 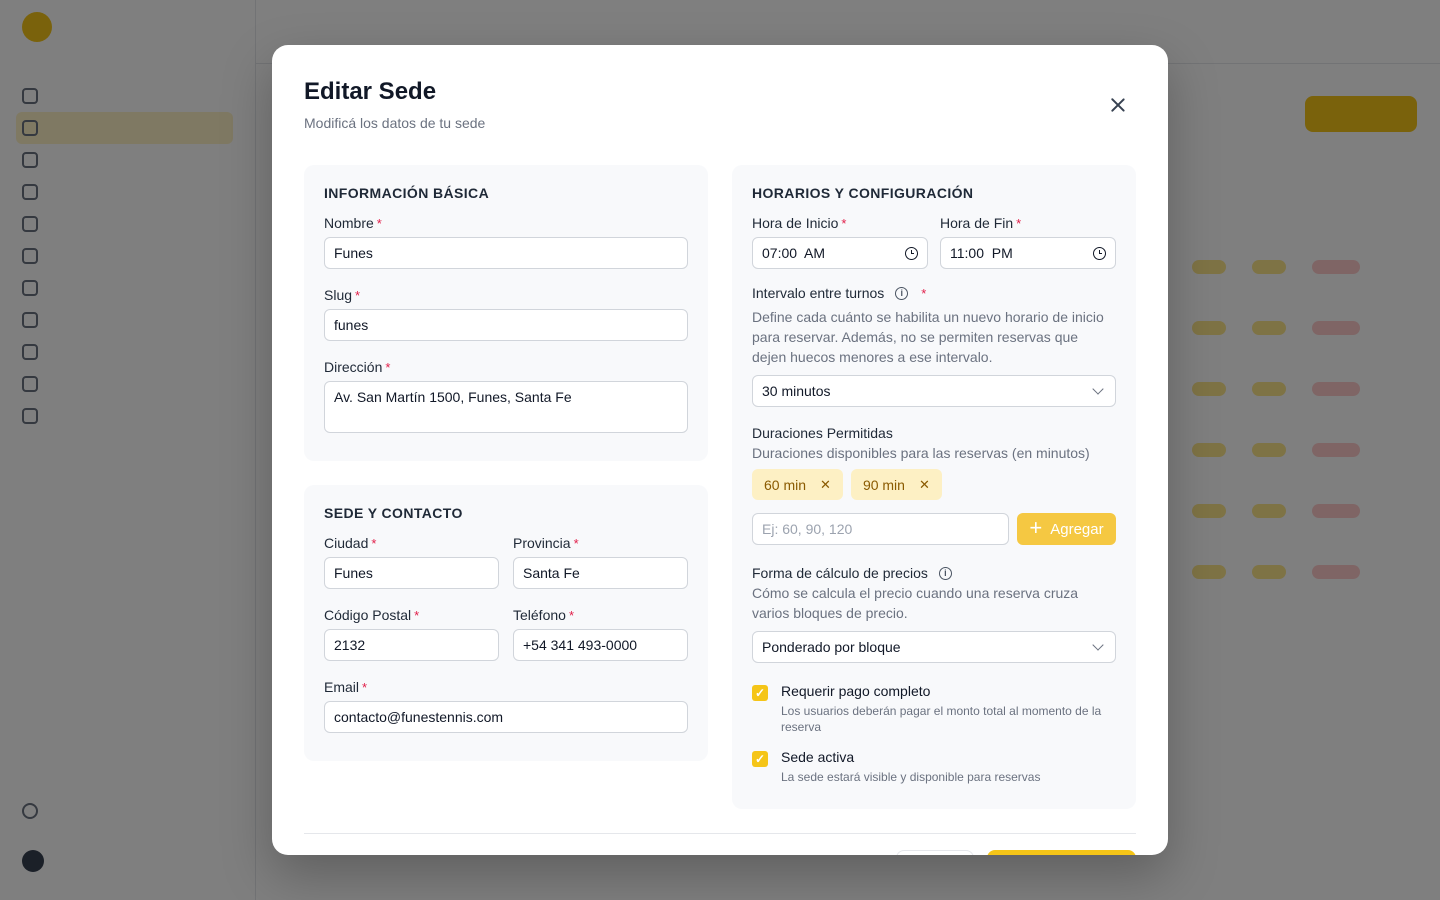 What do you see at coordinates (839, 293) in the screenshot?
I see `intervalo-label: Intervalo entre turnos i *` at bounding box center [839, 293].